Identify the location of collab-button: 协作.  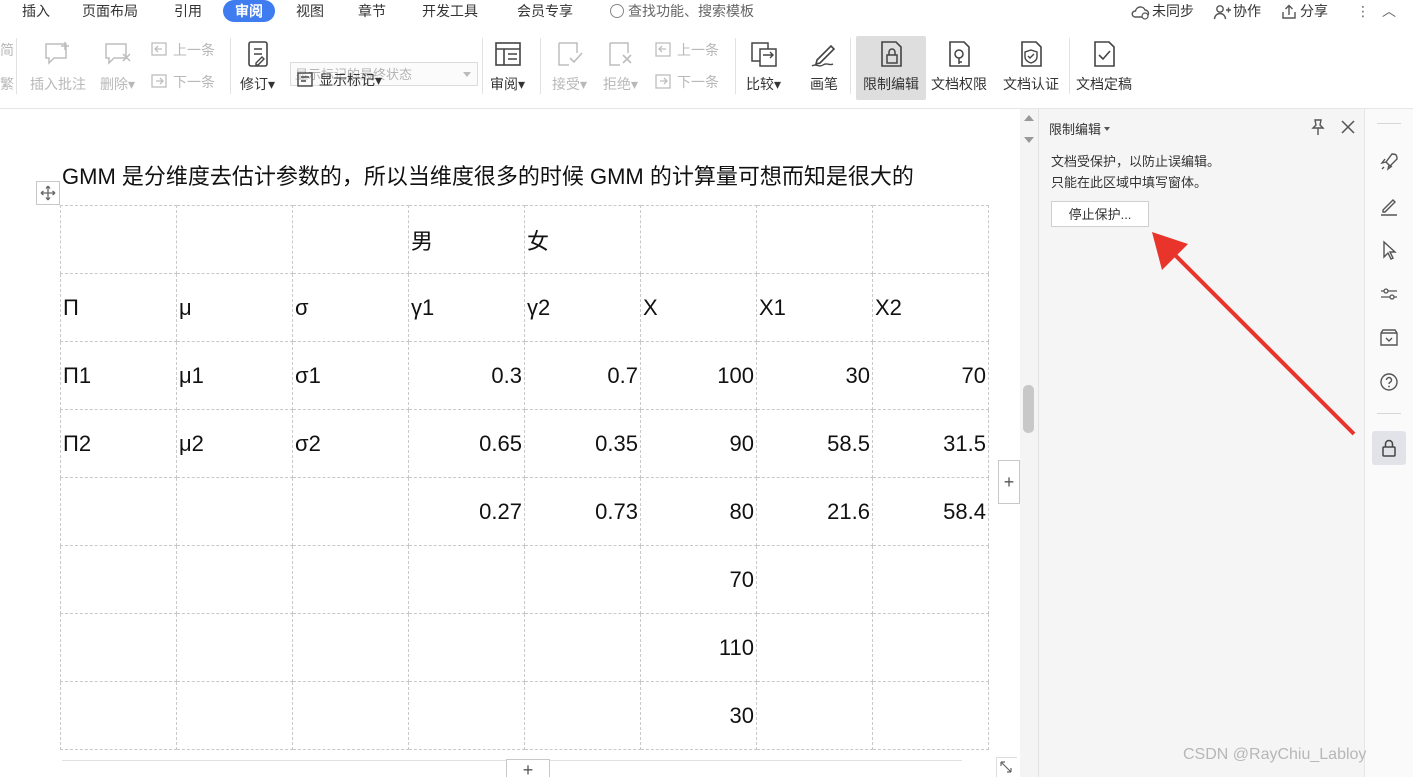
(1237, 11).